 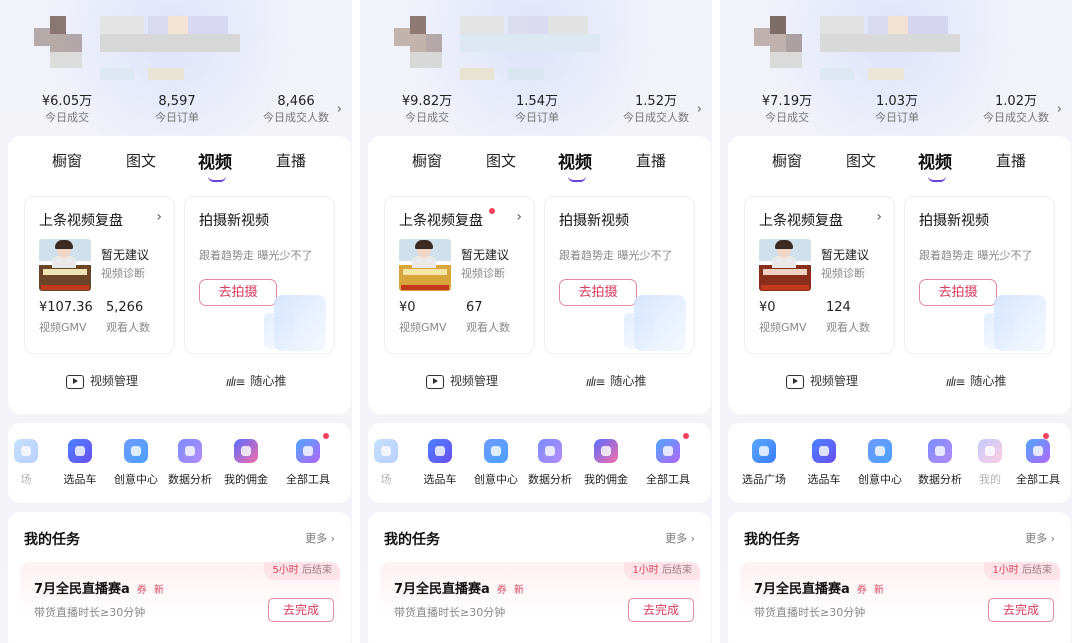 What do you see at coordinates (90, 612) in the screenshot?
I see `task-requirement: 带货直播时长≥30分钟` at bounding box center [90, 612].